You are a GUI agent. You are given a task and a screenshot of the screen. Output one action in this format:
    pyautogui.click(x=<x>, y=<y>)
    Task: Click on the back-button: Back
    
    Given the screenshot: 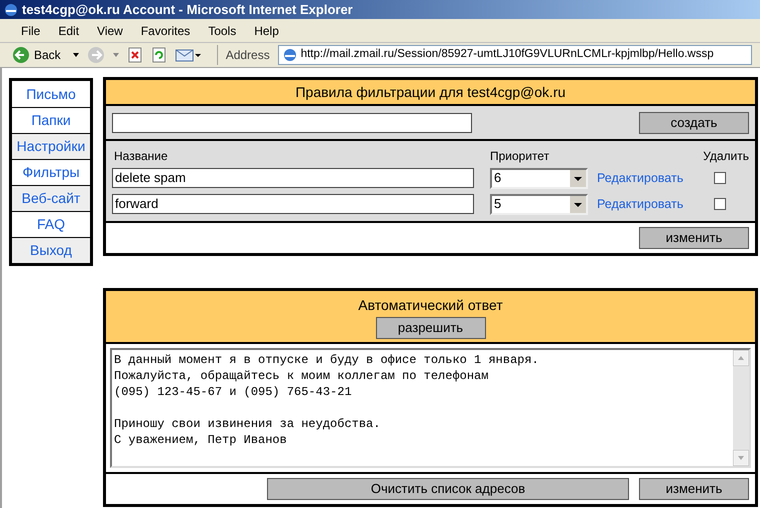 What is the action you would take?
    pyautogui.click(x=36, y=55)
    